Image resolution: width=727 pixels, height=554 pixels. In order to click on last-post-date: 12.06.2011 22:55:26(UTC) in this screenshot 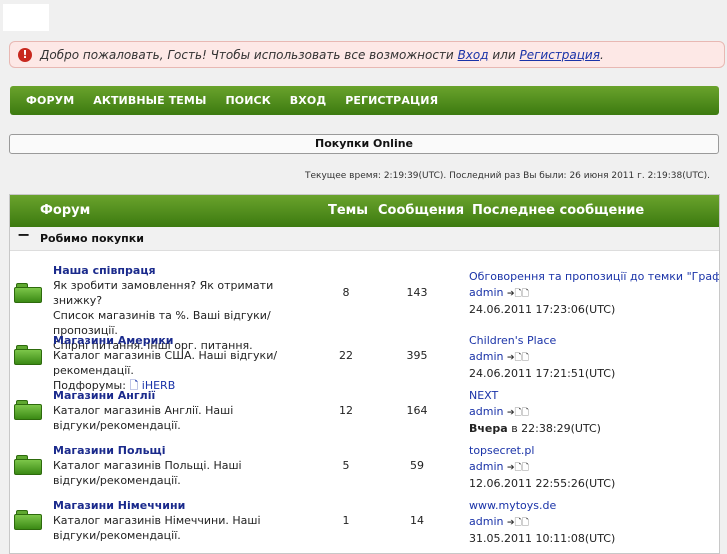, I will do `click(542, 483)`.